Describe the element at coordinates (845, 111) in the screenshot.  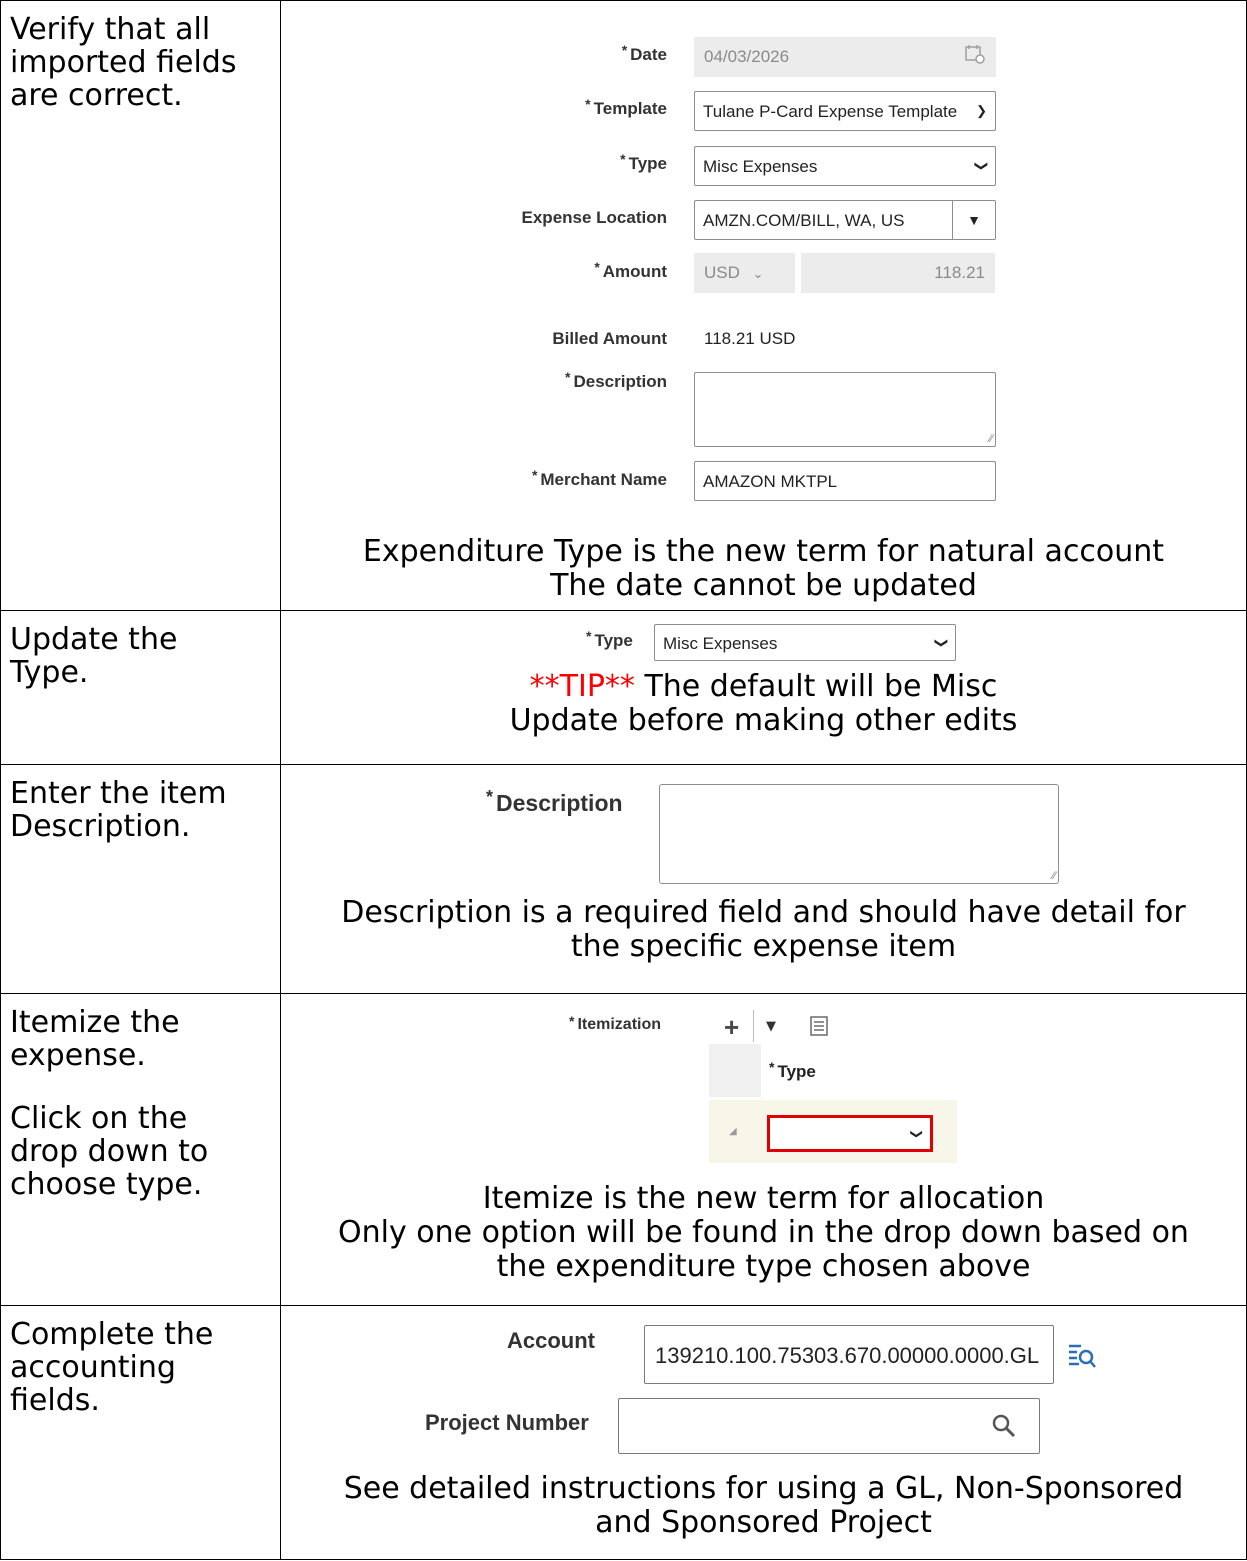
I see `template-select: Tulane P-Card Expense Template ❯` at that location.